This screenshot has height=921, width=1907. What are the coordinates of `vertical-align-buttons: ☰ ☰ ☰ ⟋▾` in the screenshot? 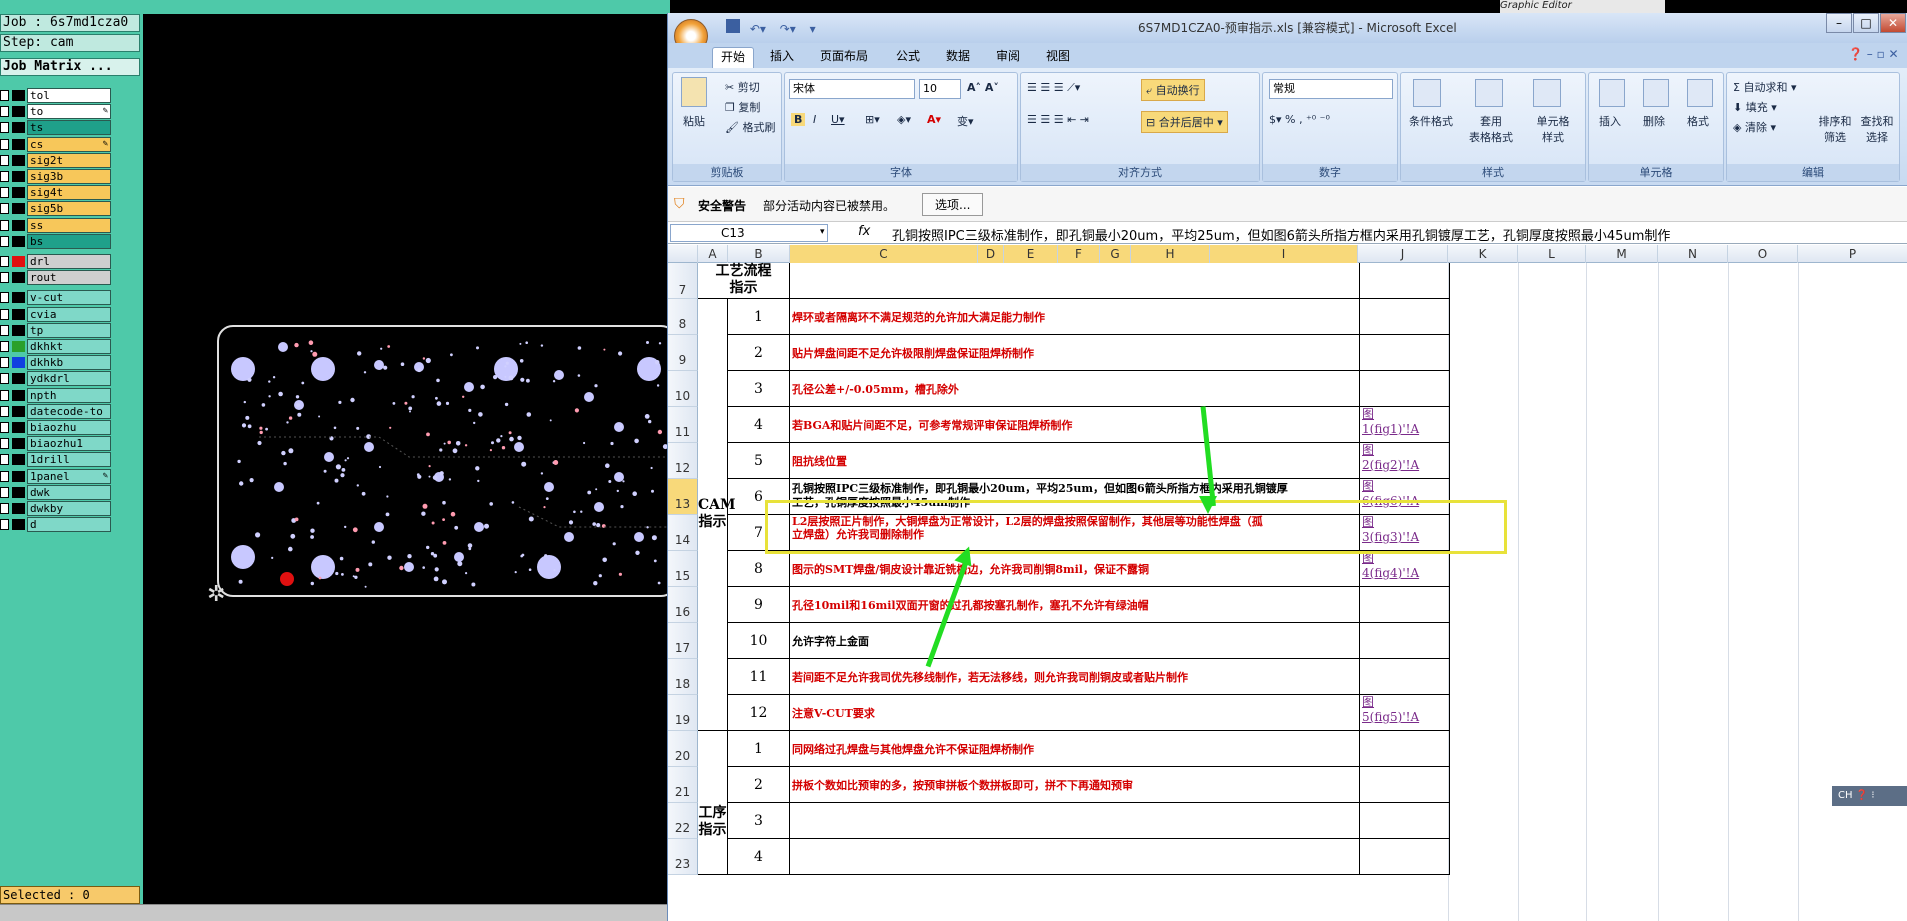 It's located at (1053, 88).